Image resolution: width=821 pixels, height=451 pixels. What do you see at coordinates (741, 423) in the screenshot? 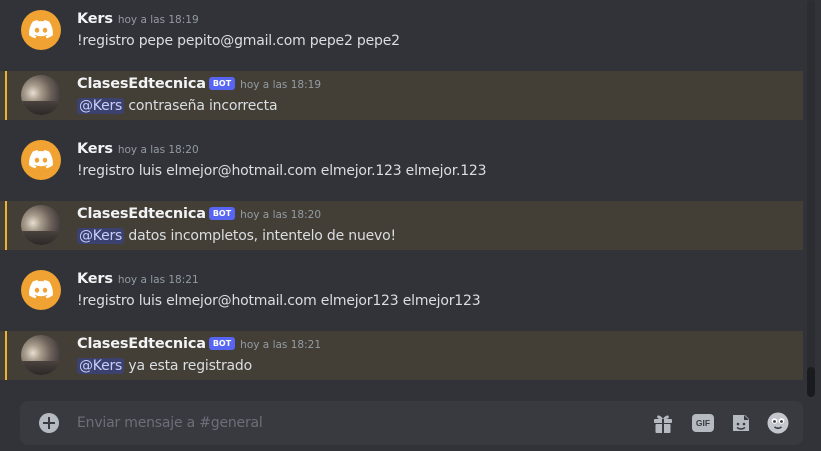
I see `sticker-icon` at bounding box center [741, 423].